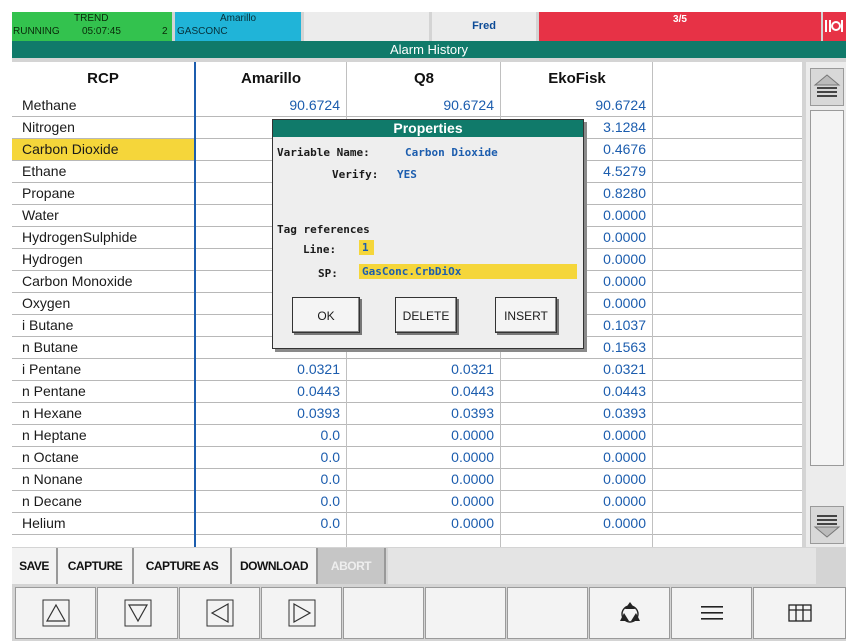 The height and width of the screenshot is (641, 846). Describe the element at coordinates (35, 566) in the screenshot. I see `save-button: SAVE` at that location.